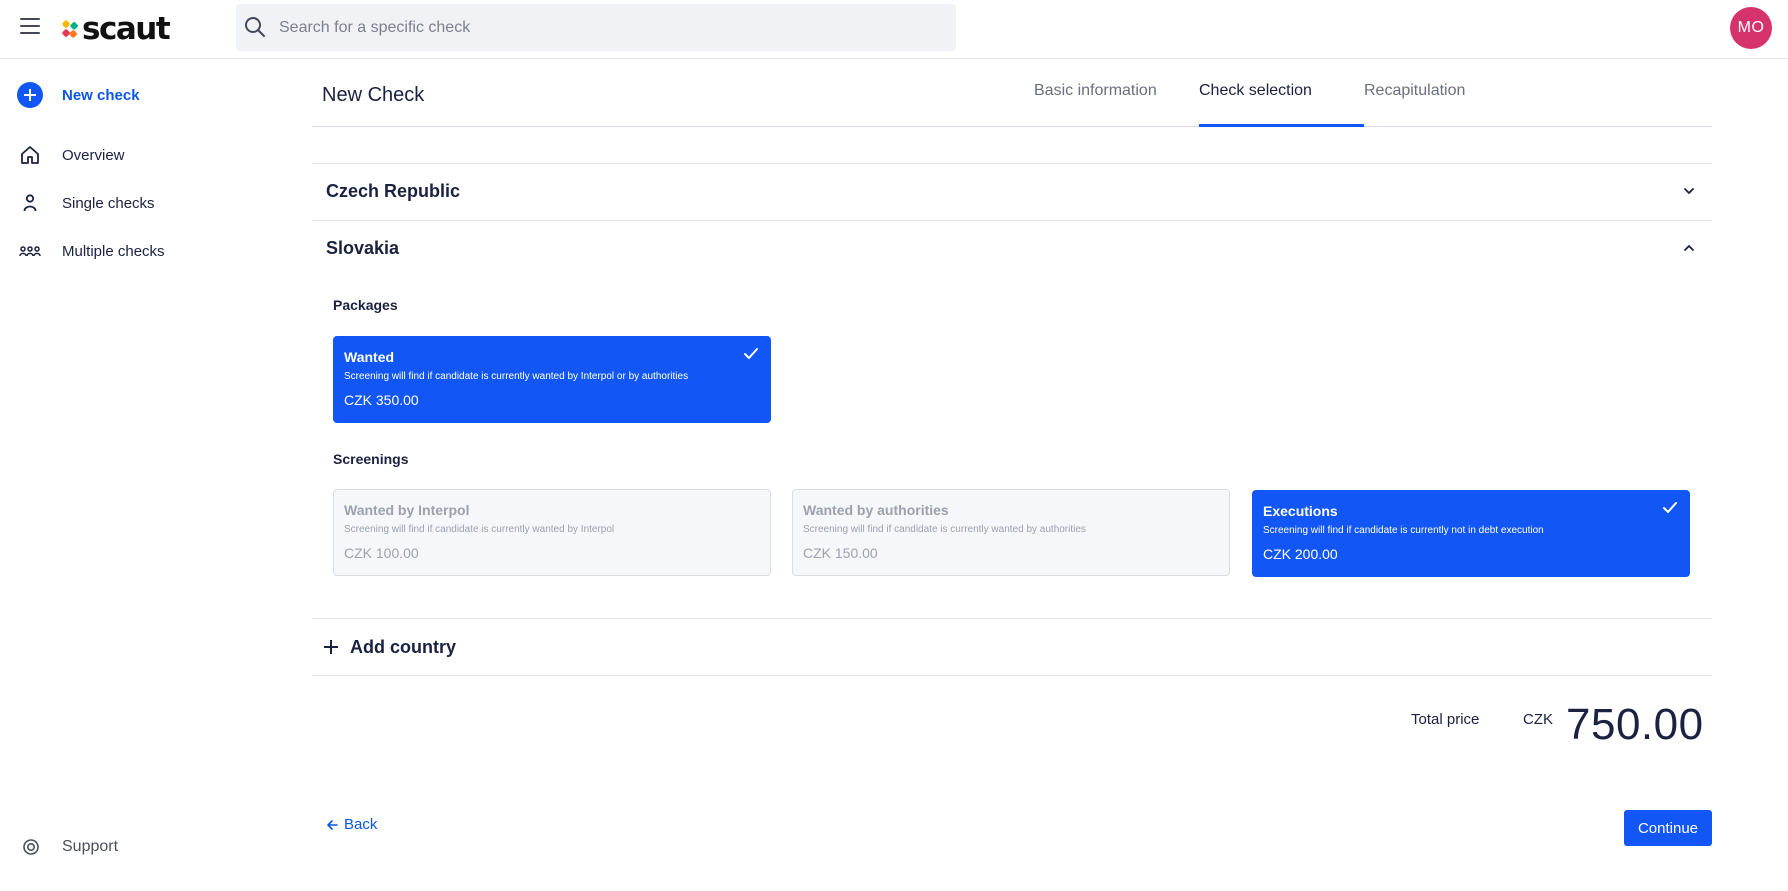 The height and width of the screenshot is (891, 1788). I want to click on back-button: Back, so click(351, 824).